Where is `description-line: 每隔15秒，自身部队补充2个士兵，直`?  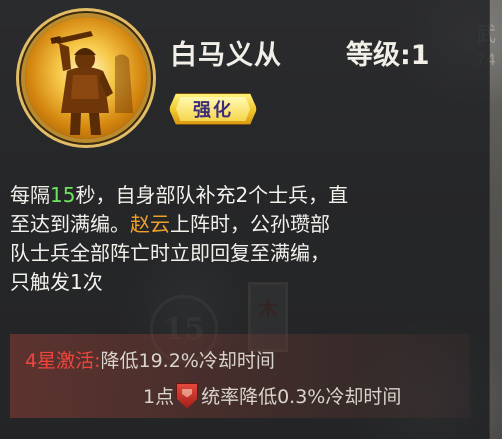 description-line: 每隔15秒，自身部队补充2个士兵，直 is located at coordinates (179, 195).